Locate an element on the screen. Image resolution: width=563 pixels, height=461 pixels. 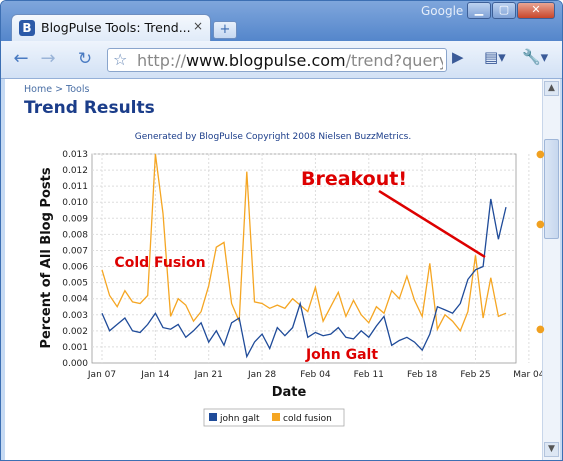
y-tick-label: 0.007 is located at coordinates (75, 251).